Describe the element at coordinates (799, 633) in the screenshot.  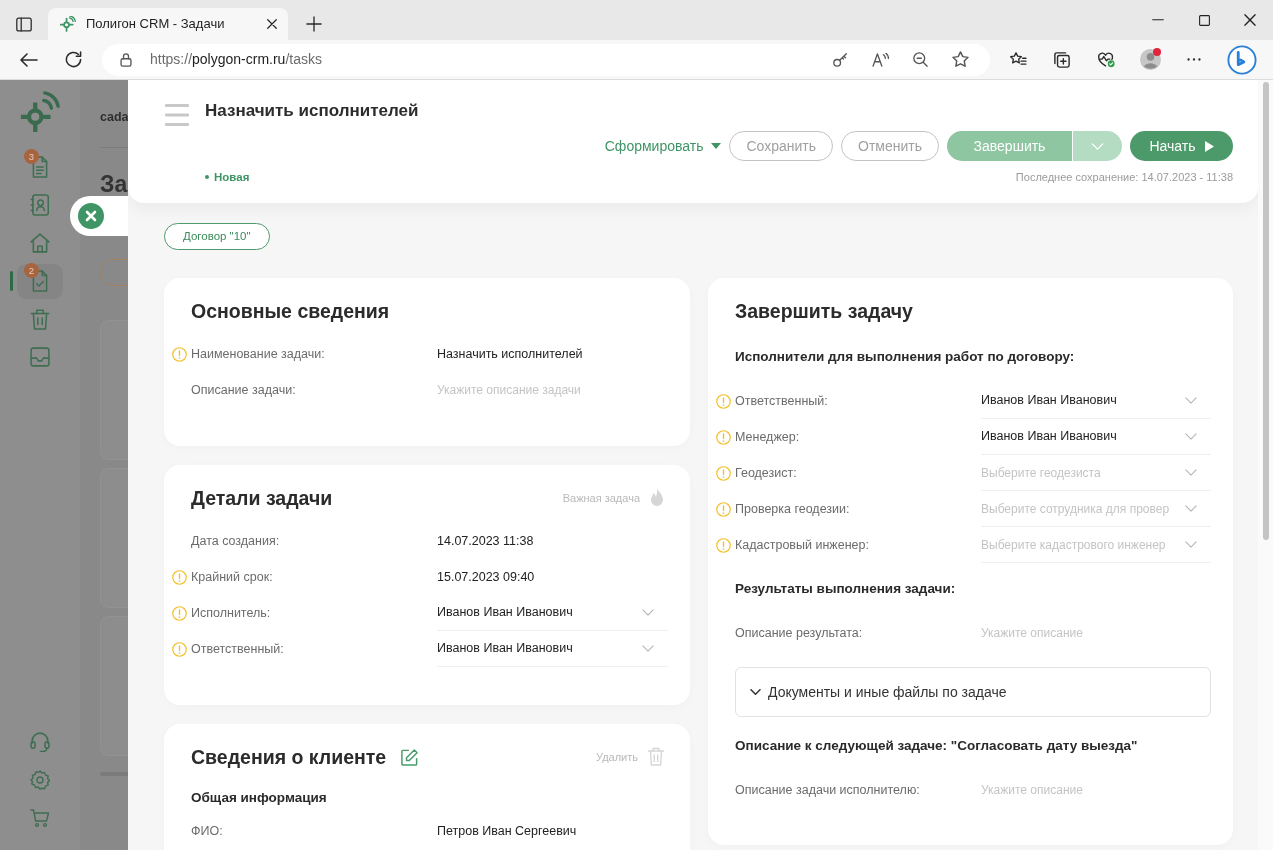
I see `field-label: Описание результата:` at that location.